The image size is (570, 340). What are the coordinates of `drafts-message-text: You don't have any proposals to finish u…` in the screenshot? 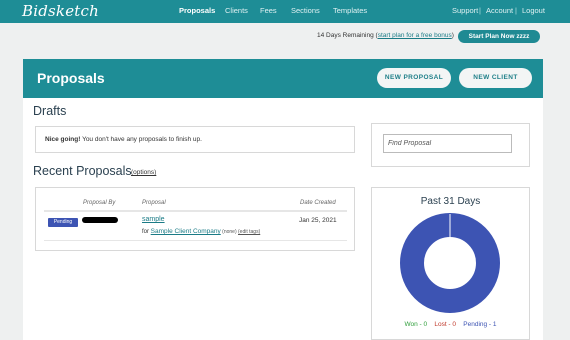 It's located at (141, 139).